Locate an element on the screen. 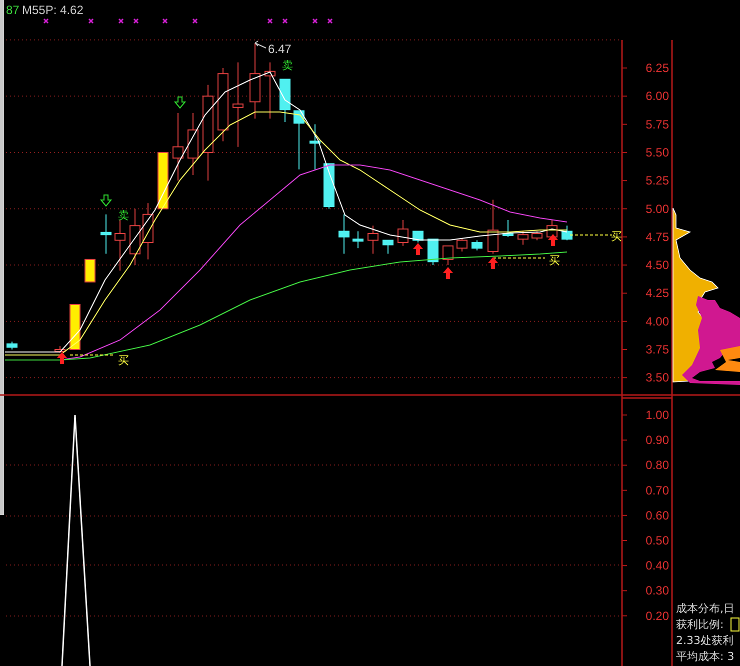 Image resolution: width=740 pixels, height=666 pixels. cost-info-text: 平均成本: 3 is located at coordinates (705, 656).